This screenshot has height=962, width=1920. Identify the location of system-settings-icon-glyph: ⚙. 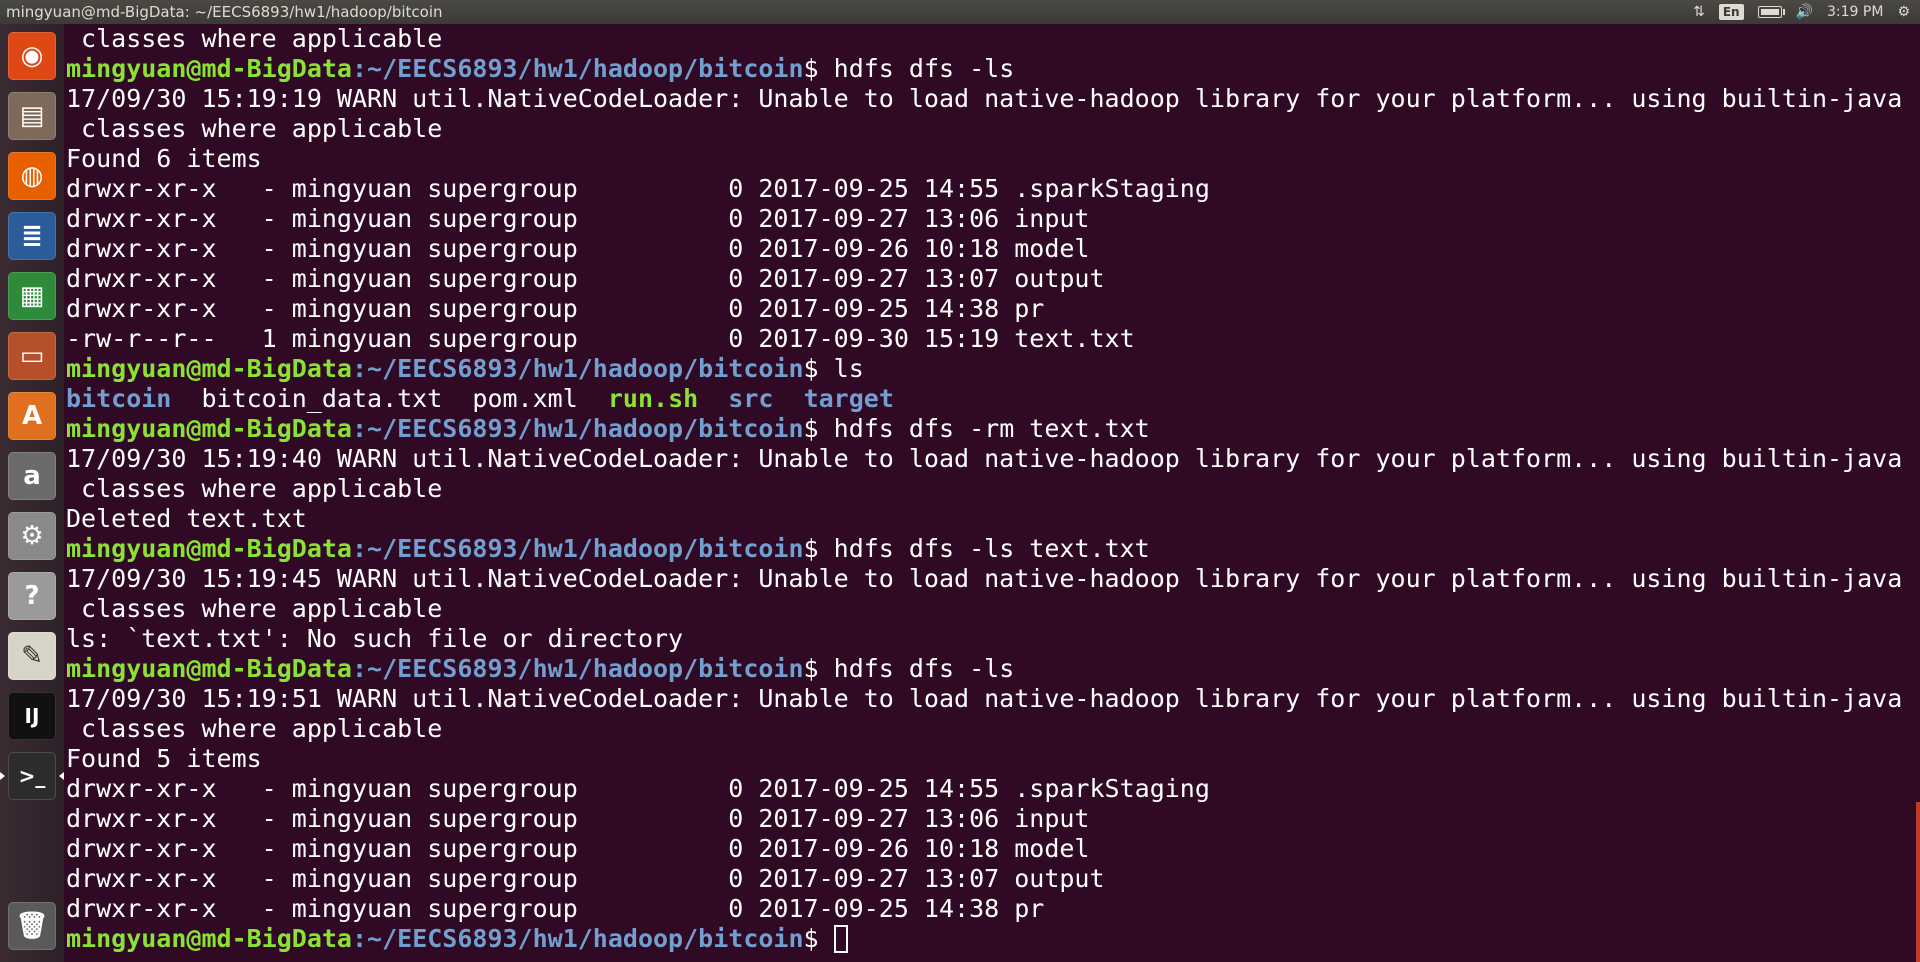
(32, 536).